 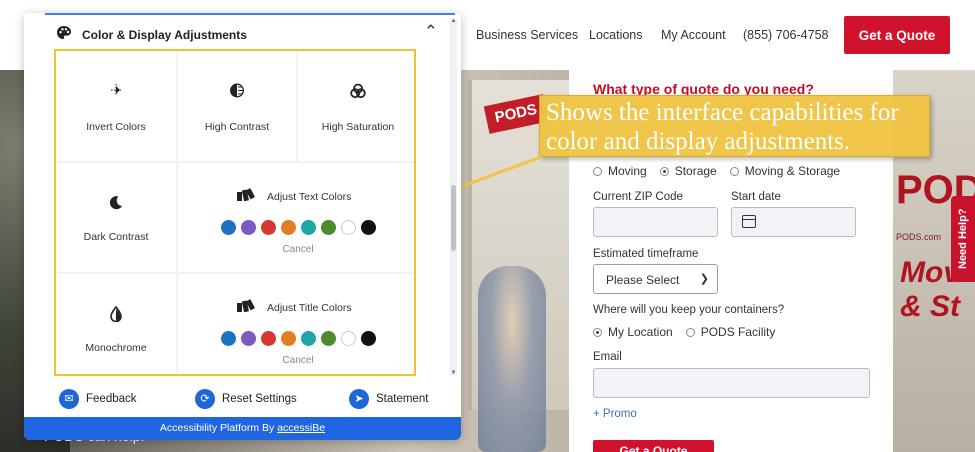 What do you see at coordinates (301, 428) in the screenshot?
I see `accessibe-link: accessiBe` at bounding box center [301, 428].